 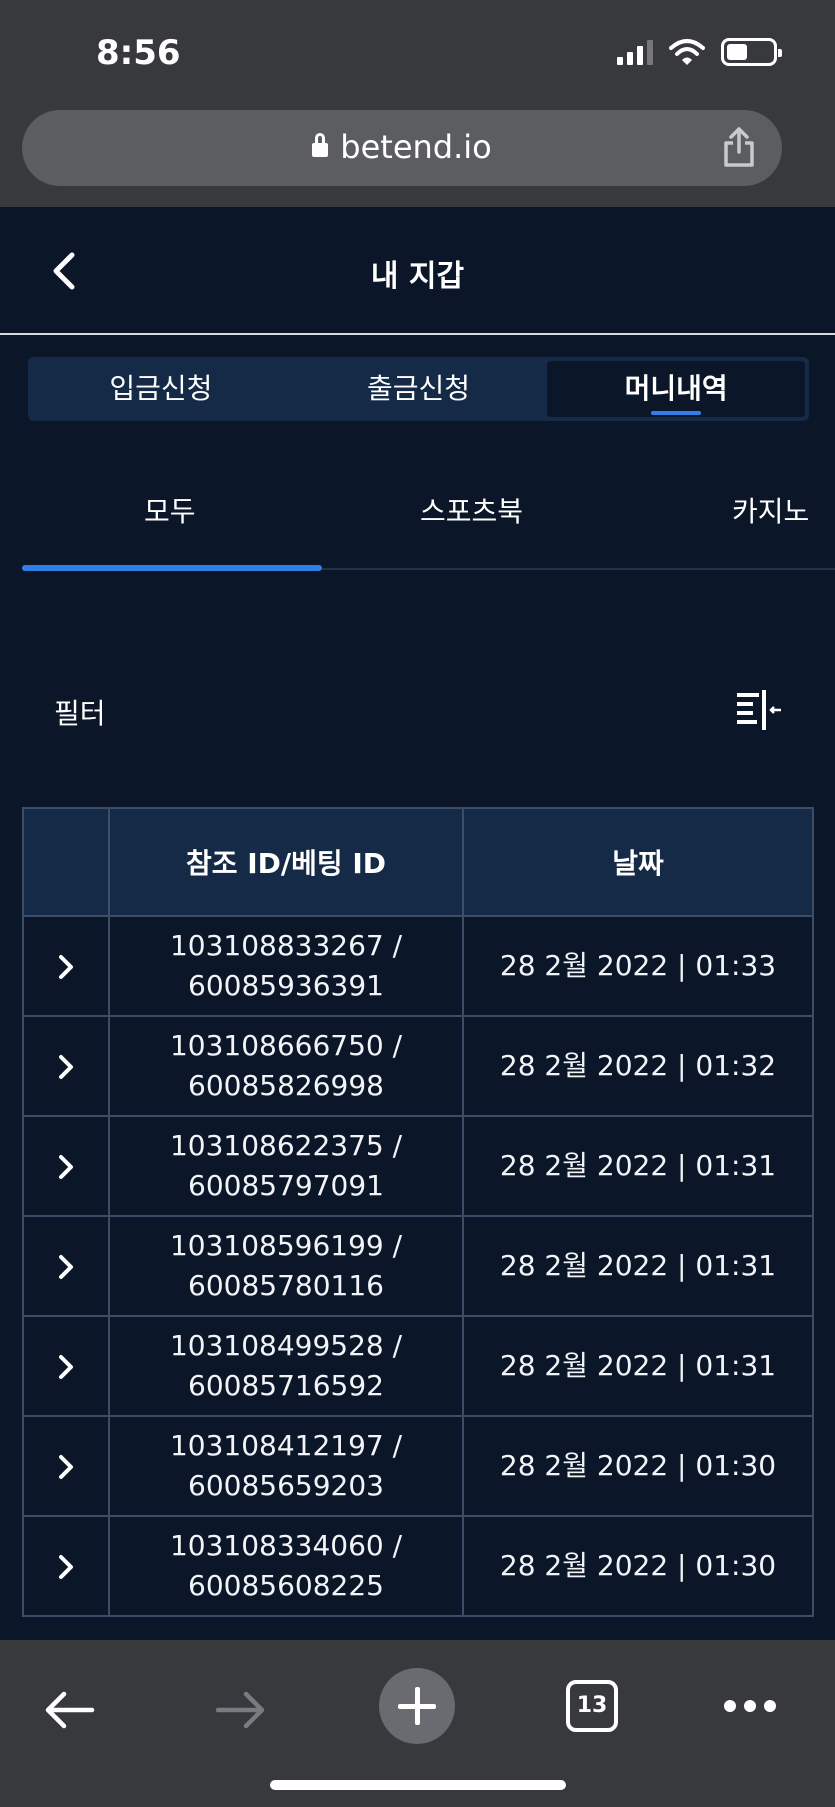 I want to click on forward-arrow-icon, so click(x=241, y=1710).